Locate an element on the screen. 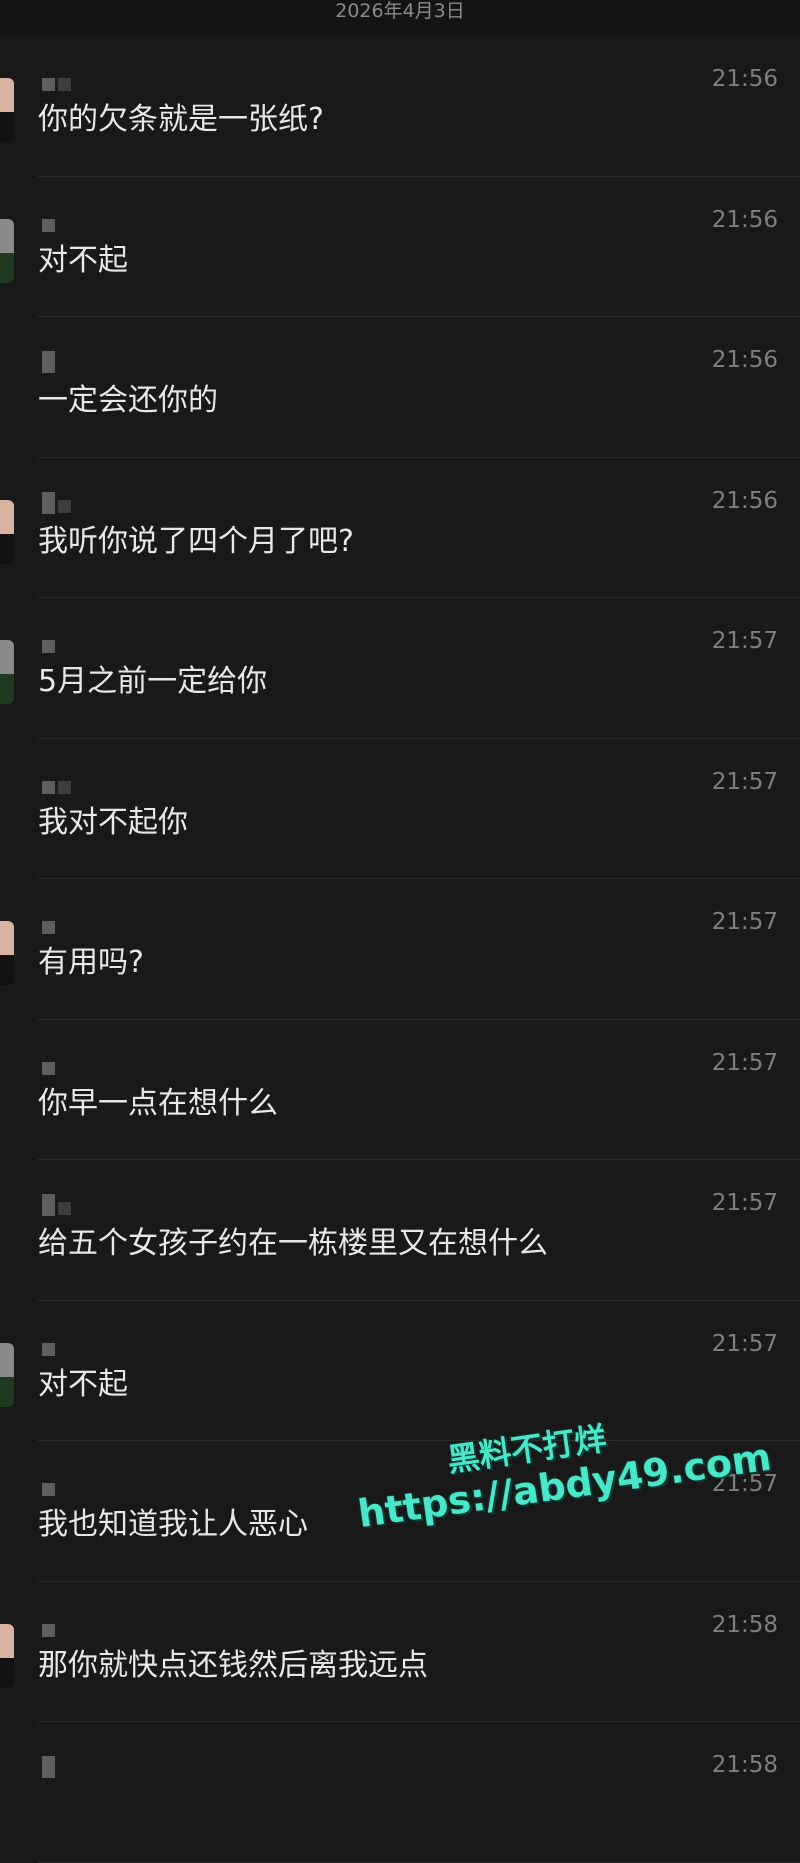 Image resolution: width=800 pixels, height=1863 pixels. message-row: 21:58 那你就快点还钱然后离我远点 is located at coordinates (400, 1652).